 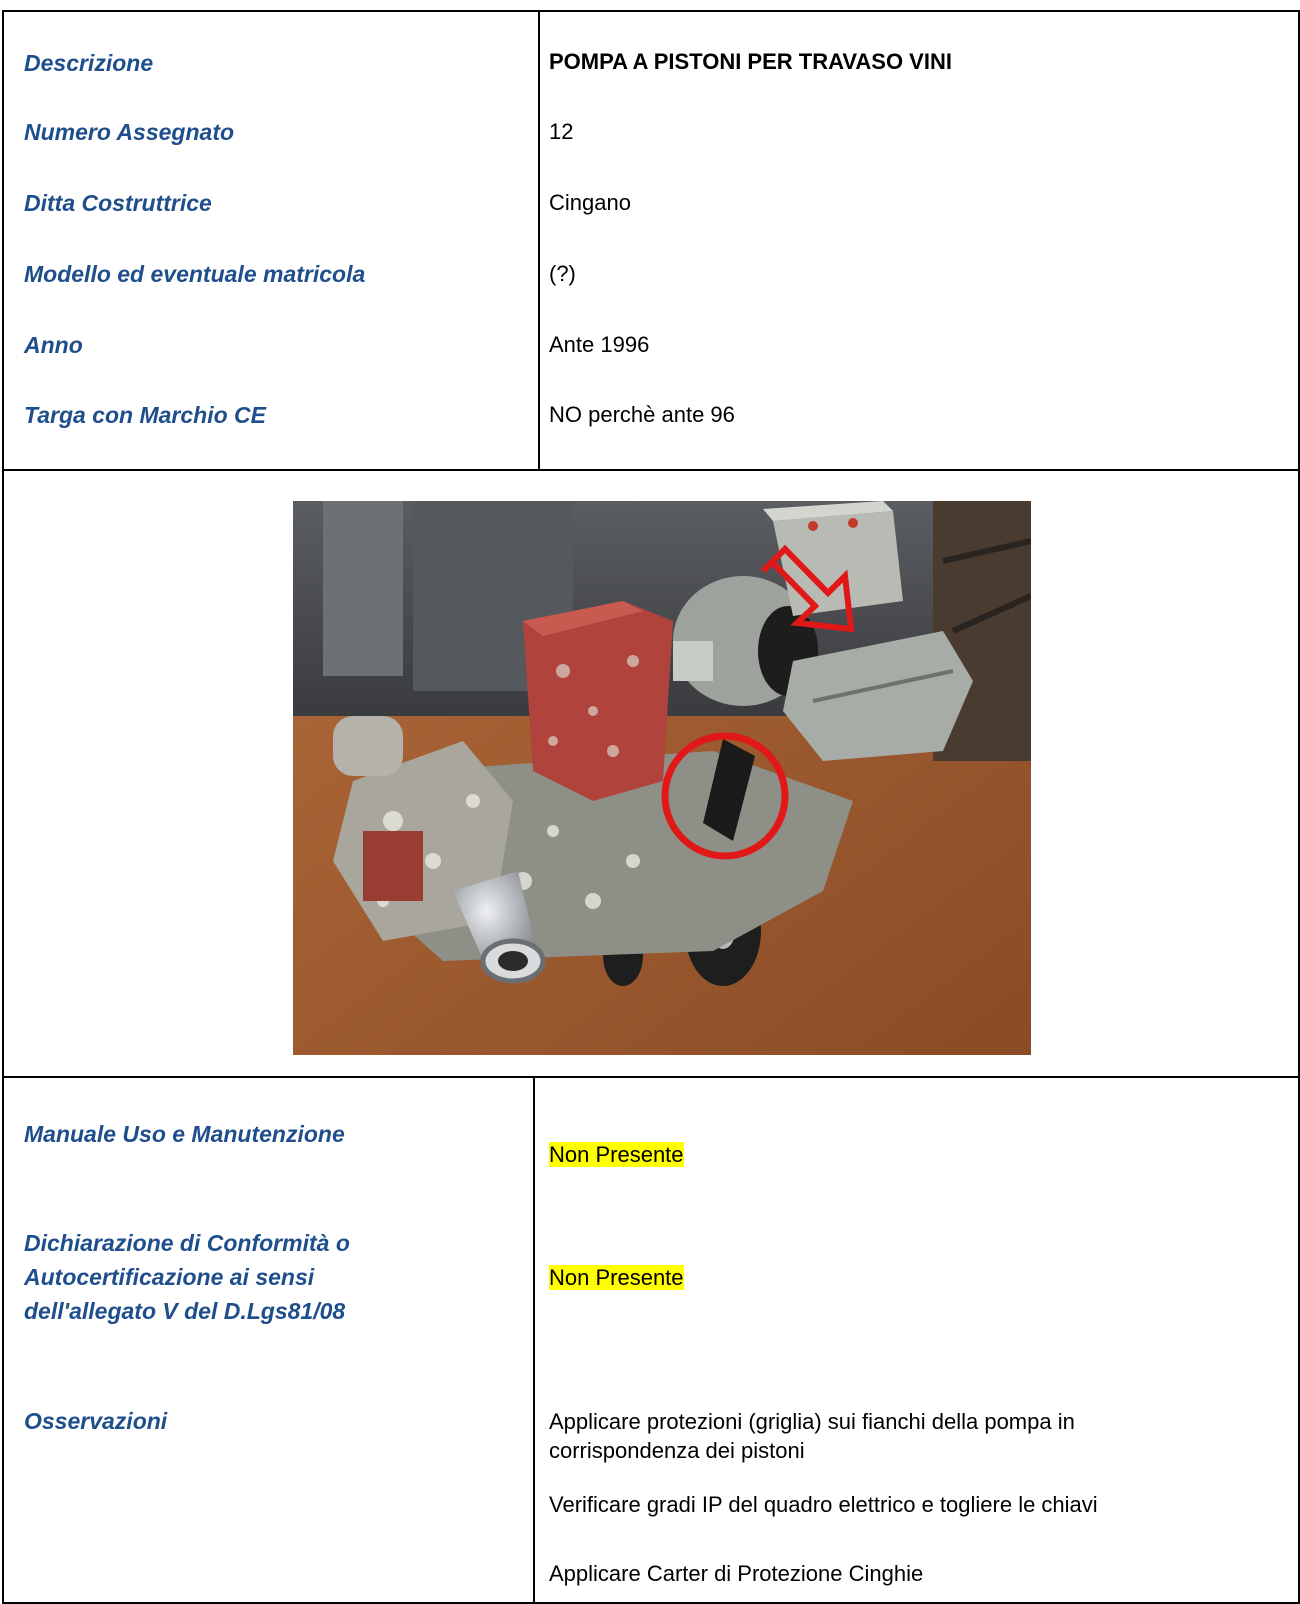 I want to click on label-modello: Modello ed eventuale matricola, so click(x=195, y=274).